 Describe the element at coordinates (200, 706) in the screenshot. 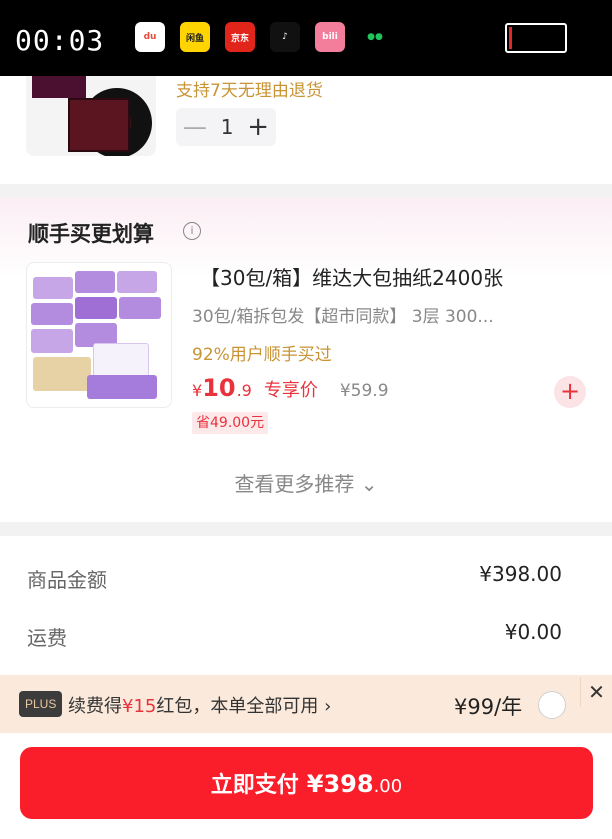

I see `plus-promo-text: 续费得¥15红包，本单全部可用 ›` at that location.